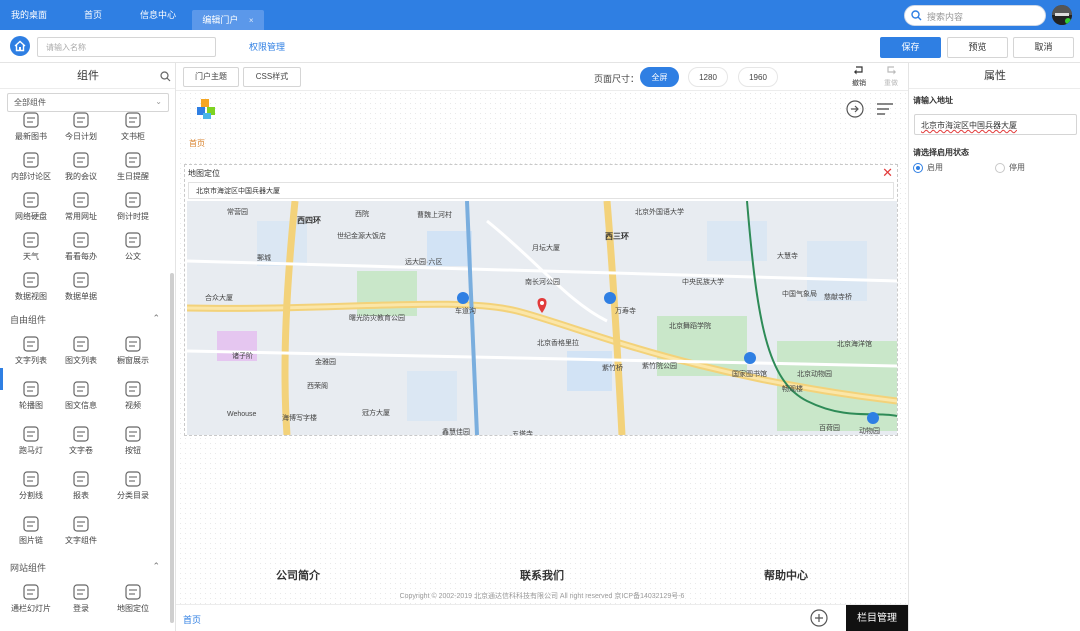 This screenshot has width=1080, height=631. What do you see at coordinates (31, 126) in the screenshot?
I see `component-book: 最新图书` at bounding box center [31, 126].